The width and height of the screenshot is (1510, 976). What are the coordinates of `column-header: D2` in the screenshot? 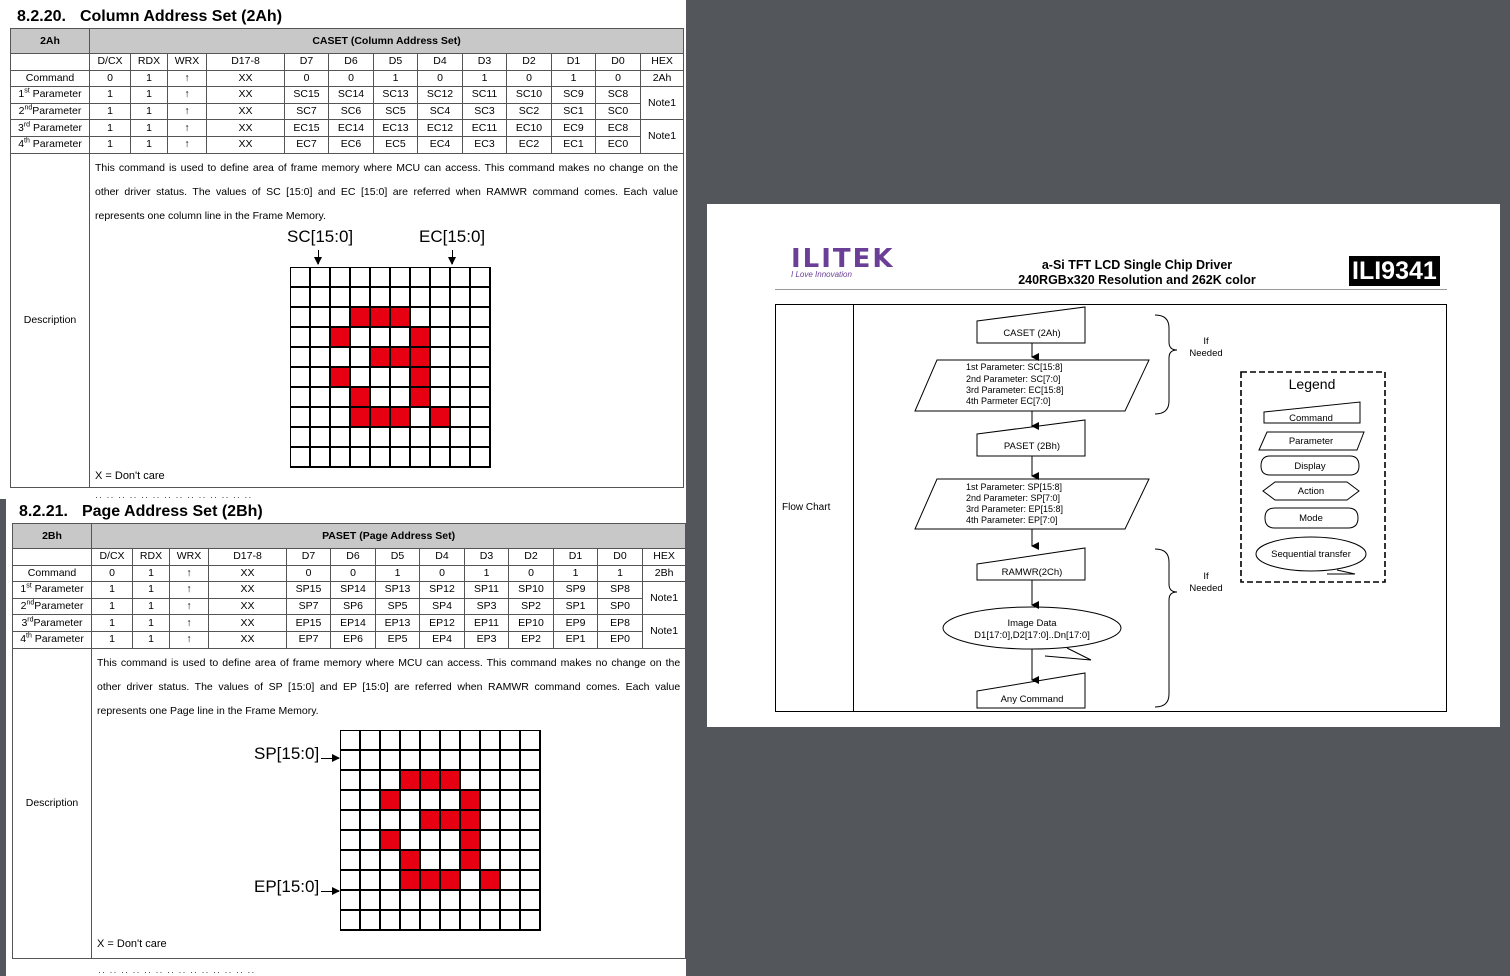 It's located at (531, 557).